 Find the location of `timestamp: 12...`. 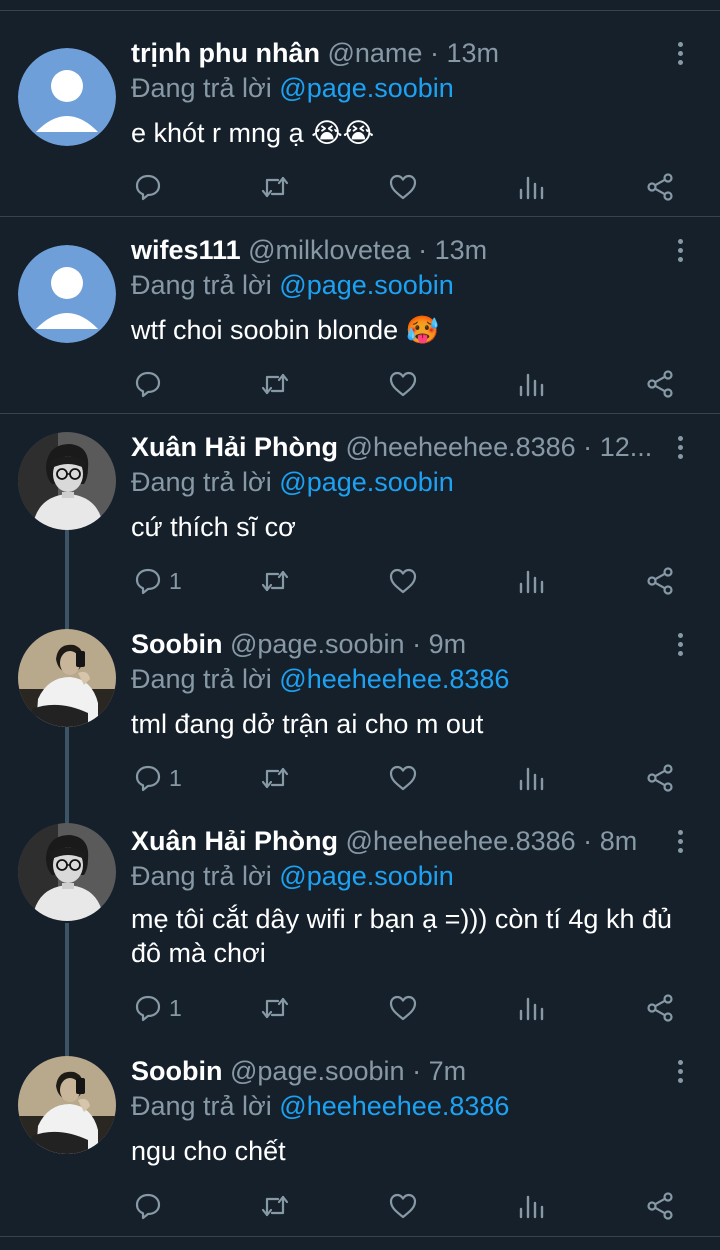

timestamp: 12... is located at coordinates (626, 447).